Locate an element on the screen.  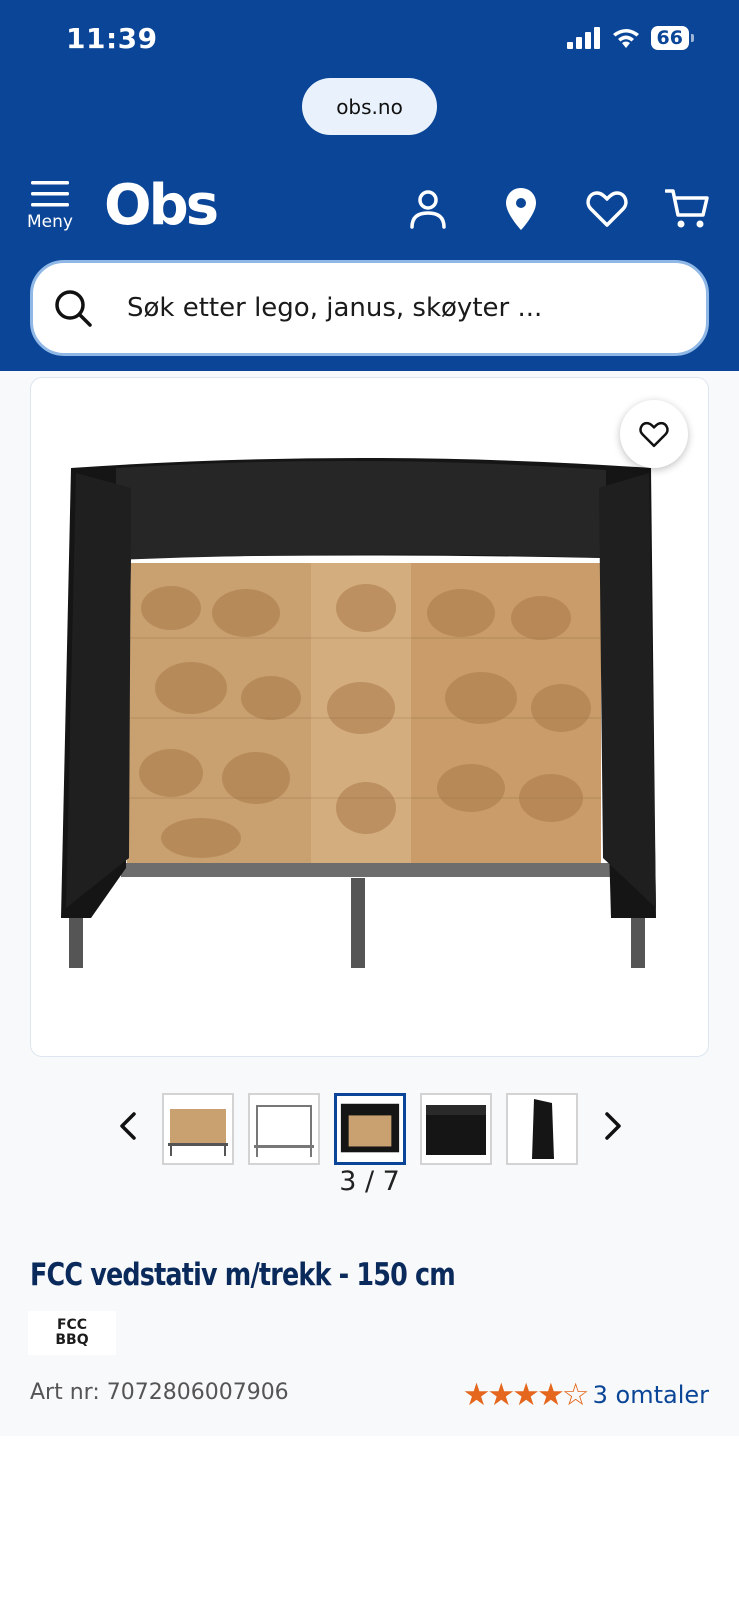
heart-outline-icon is located at coordinates (654, 434).